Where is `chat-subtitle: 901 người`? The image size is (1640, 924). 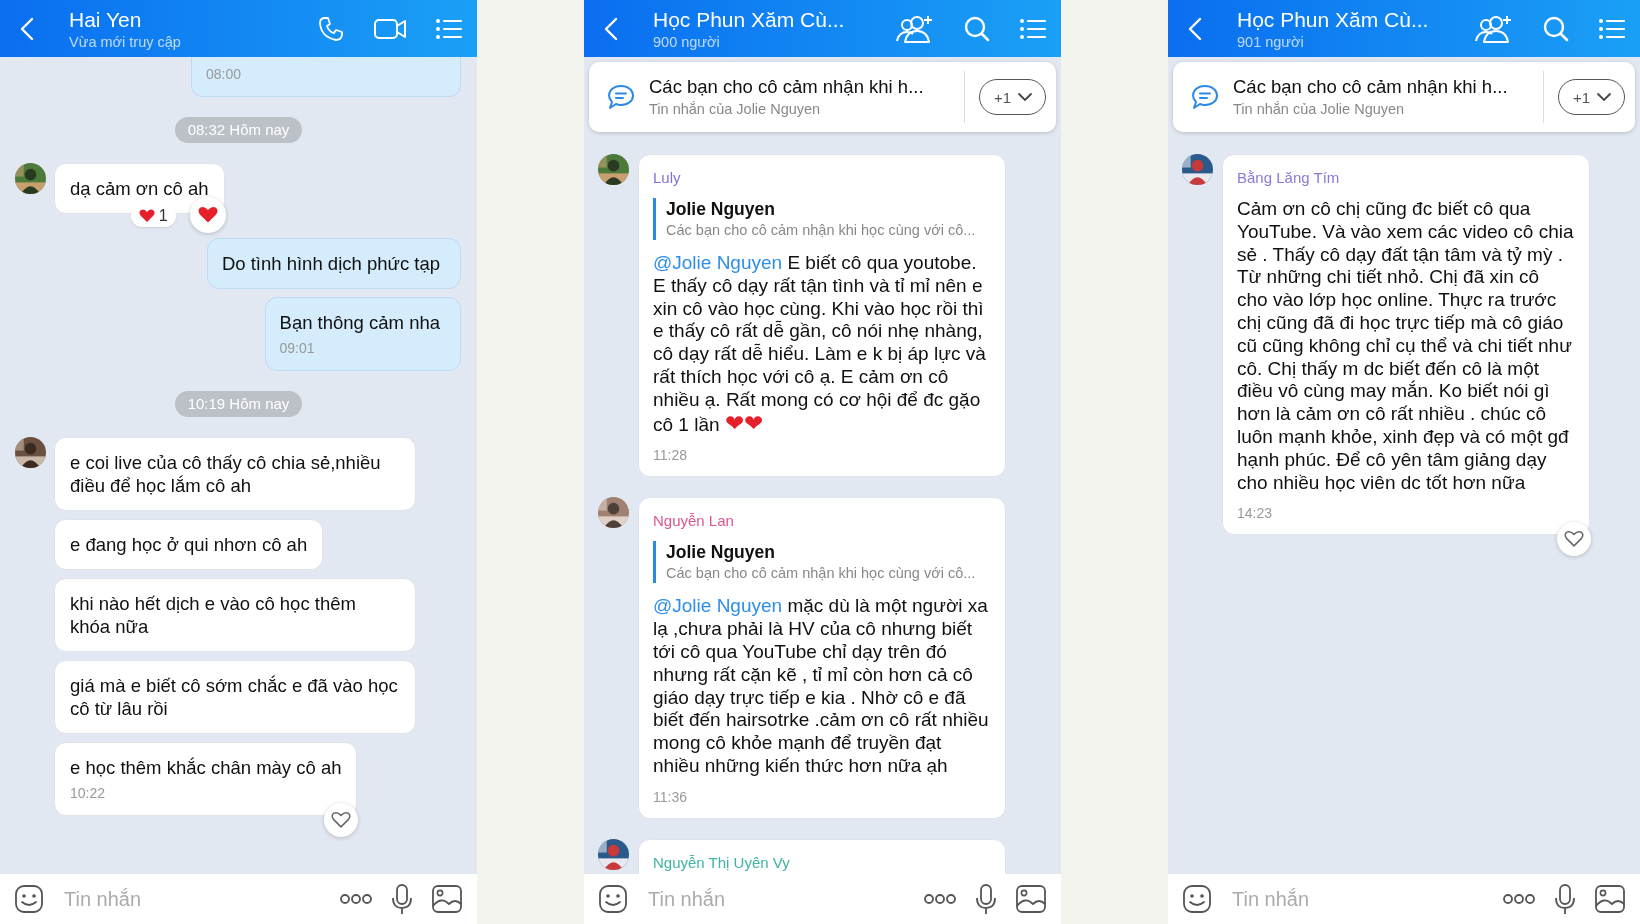
chat-subtitle: 901 người is located at coordinates (1271, 41).